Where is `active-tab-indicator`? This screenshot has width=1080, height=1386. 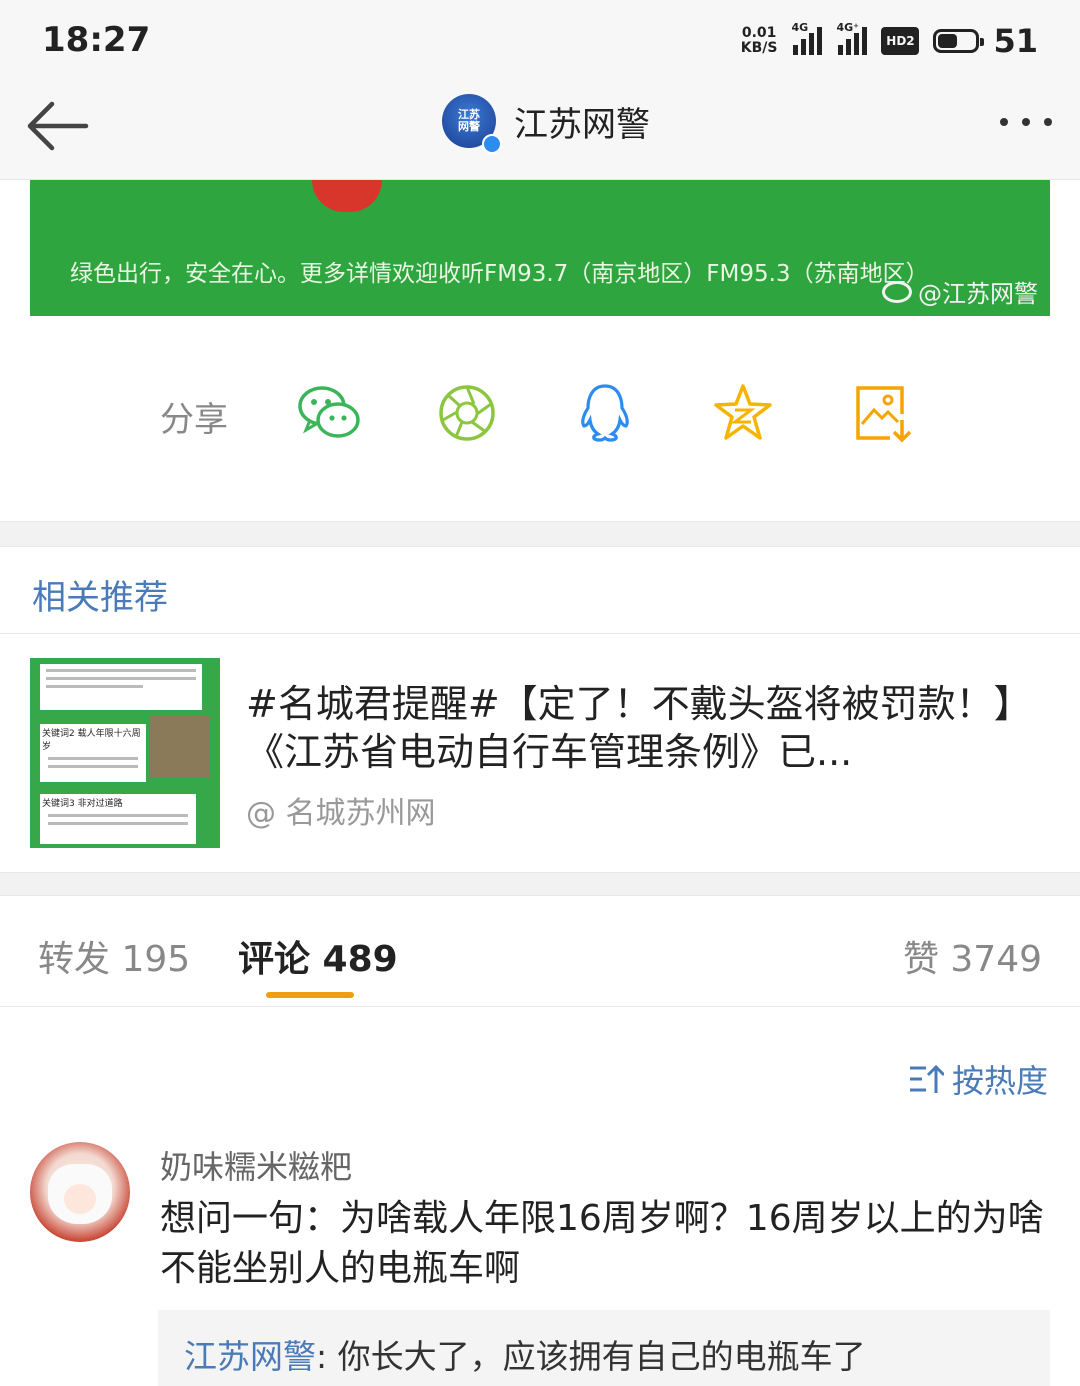
active-tab-indicator is located at coordinates (310, 995).